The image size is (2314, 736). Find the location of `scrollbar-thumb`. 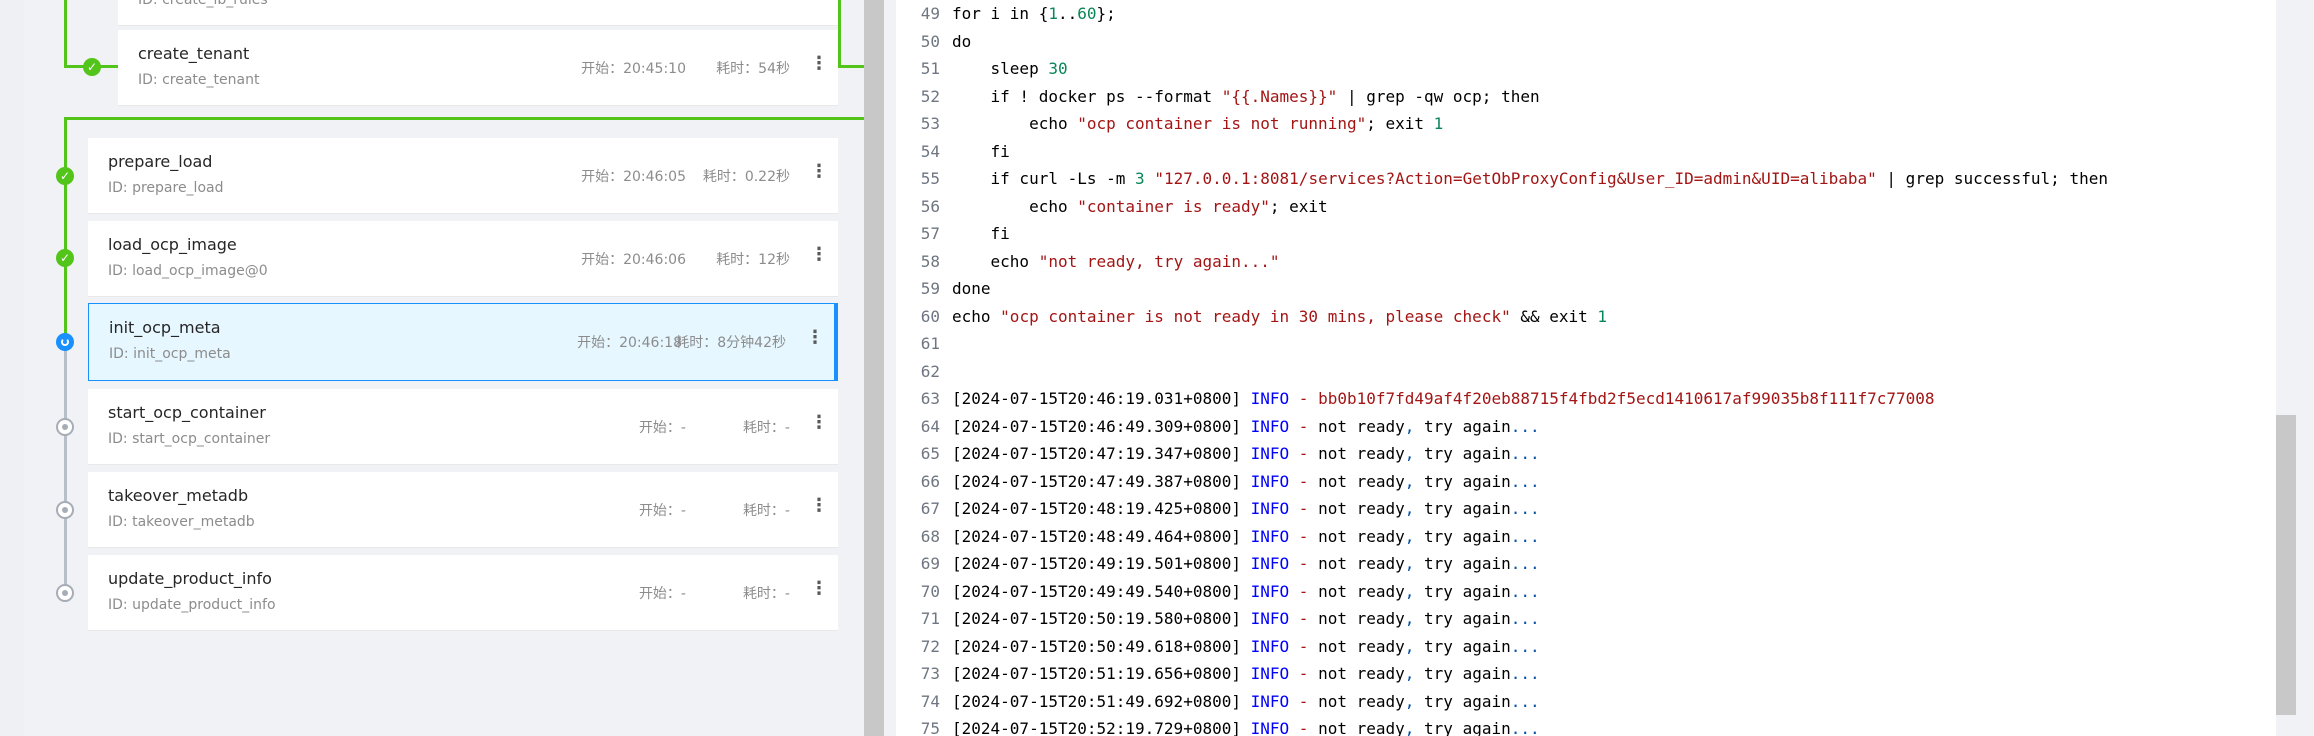

scrollbar-thumb is located at coordinates (2286, 565).